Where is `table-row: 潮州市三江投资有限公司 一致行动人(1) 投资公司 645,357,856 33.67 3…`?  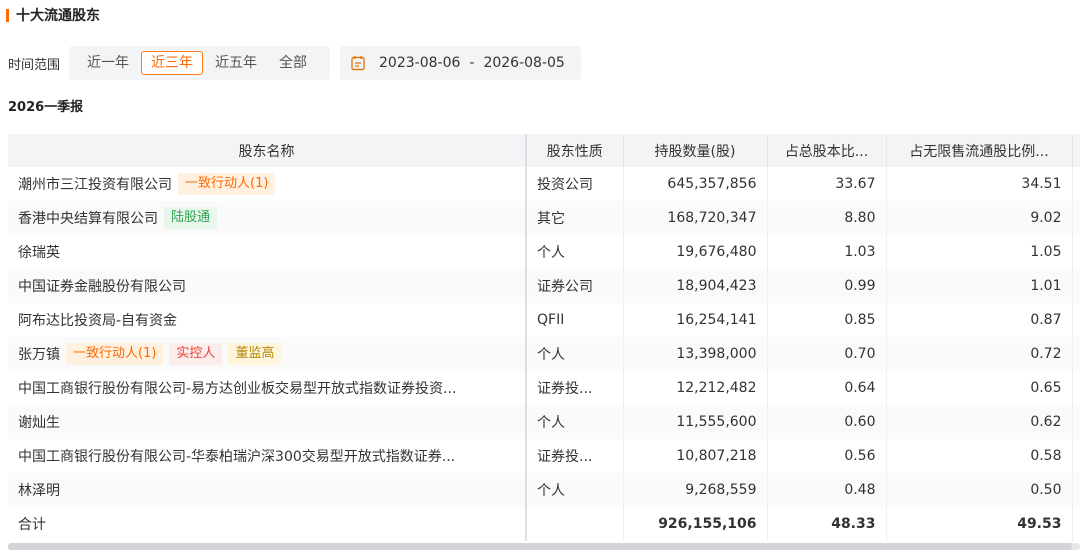
table-row: 潮州市三江投资有限公司 一致行动人(1) 投资公司 645,357,856 33.67 3… is located at coordinates (544, 184).